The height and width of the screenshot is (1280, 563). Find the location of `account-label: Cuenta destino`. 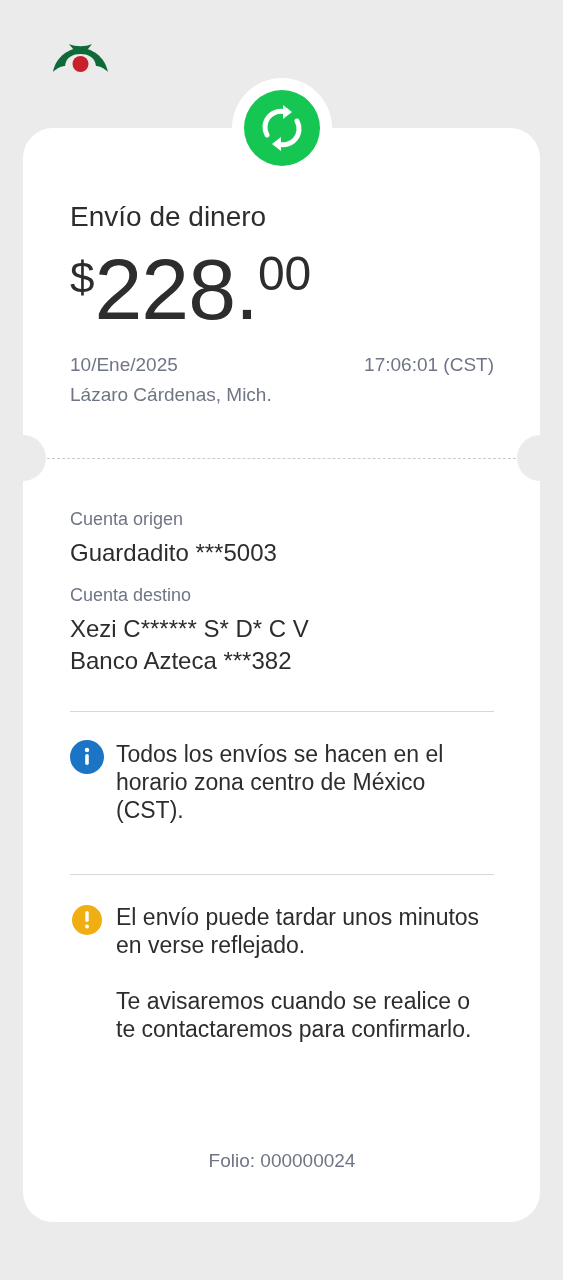

account-label: Cuenta destino is located at coordinates (131, 595).